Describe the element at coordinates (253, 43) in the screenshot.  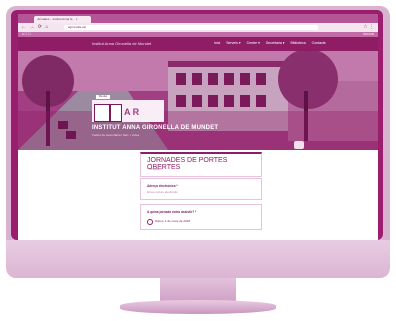
I see `menu-item-centre: Centre ▾` at that location.